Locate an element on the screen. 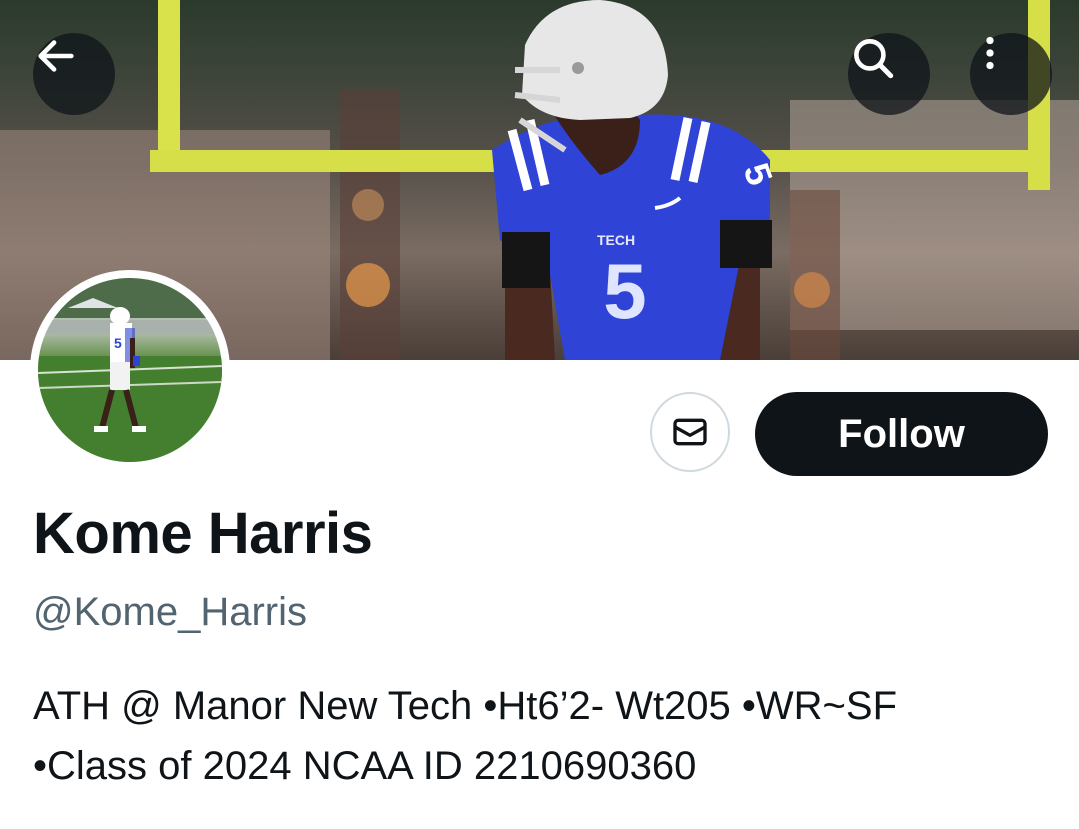 Image resolution: width=1079 pixels, height=829 pixels. jersey-text: TECH is located at coordinates (616, 240).